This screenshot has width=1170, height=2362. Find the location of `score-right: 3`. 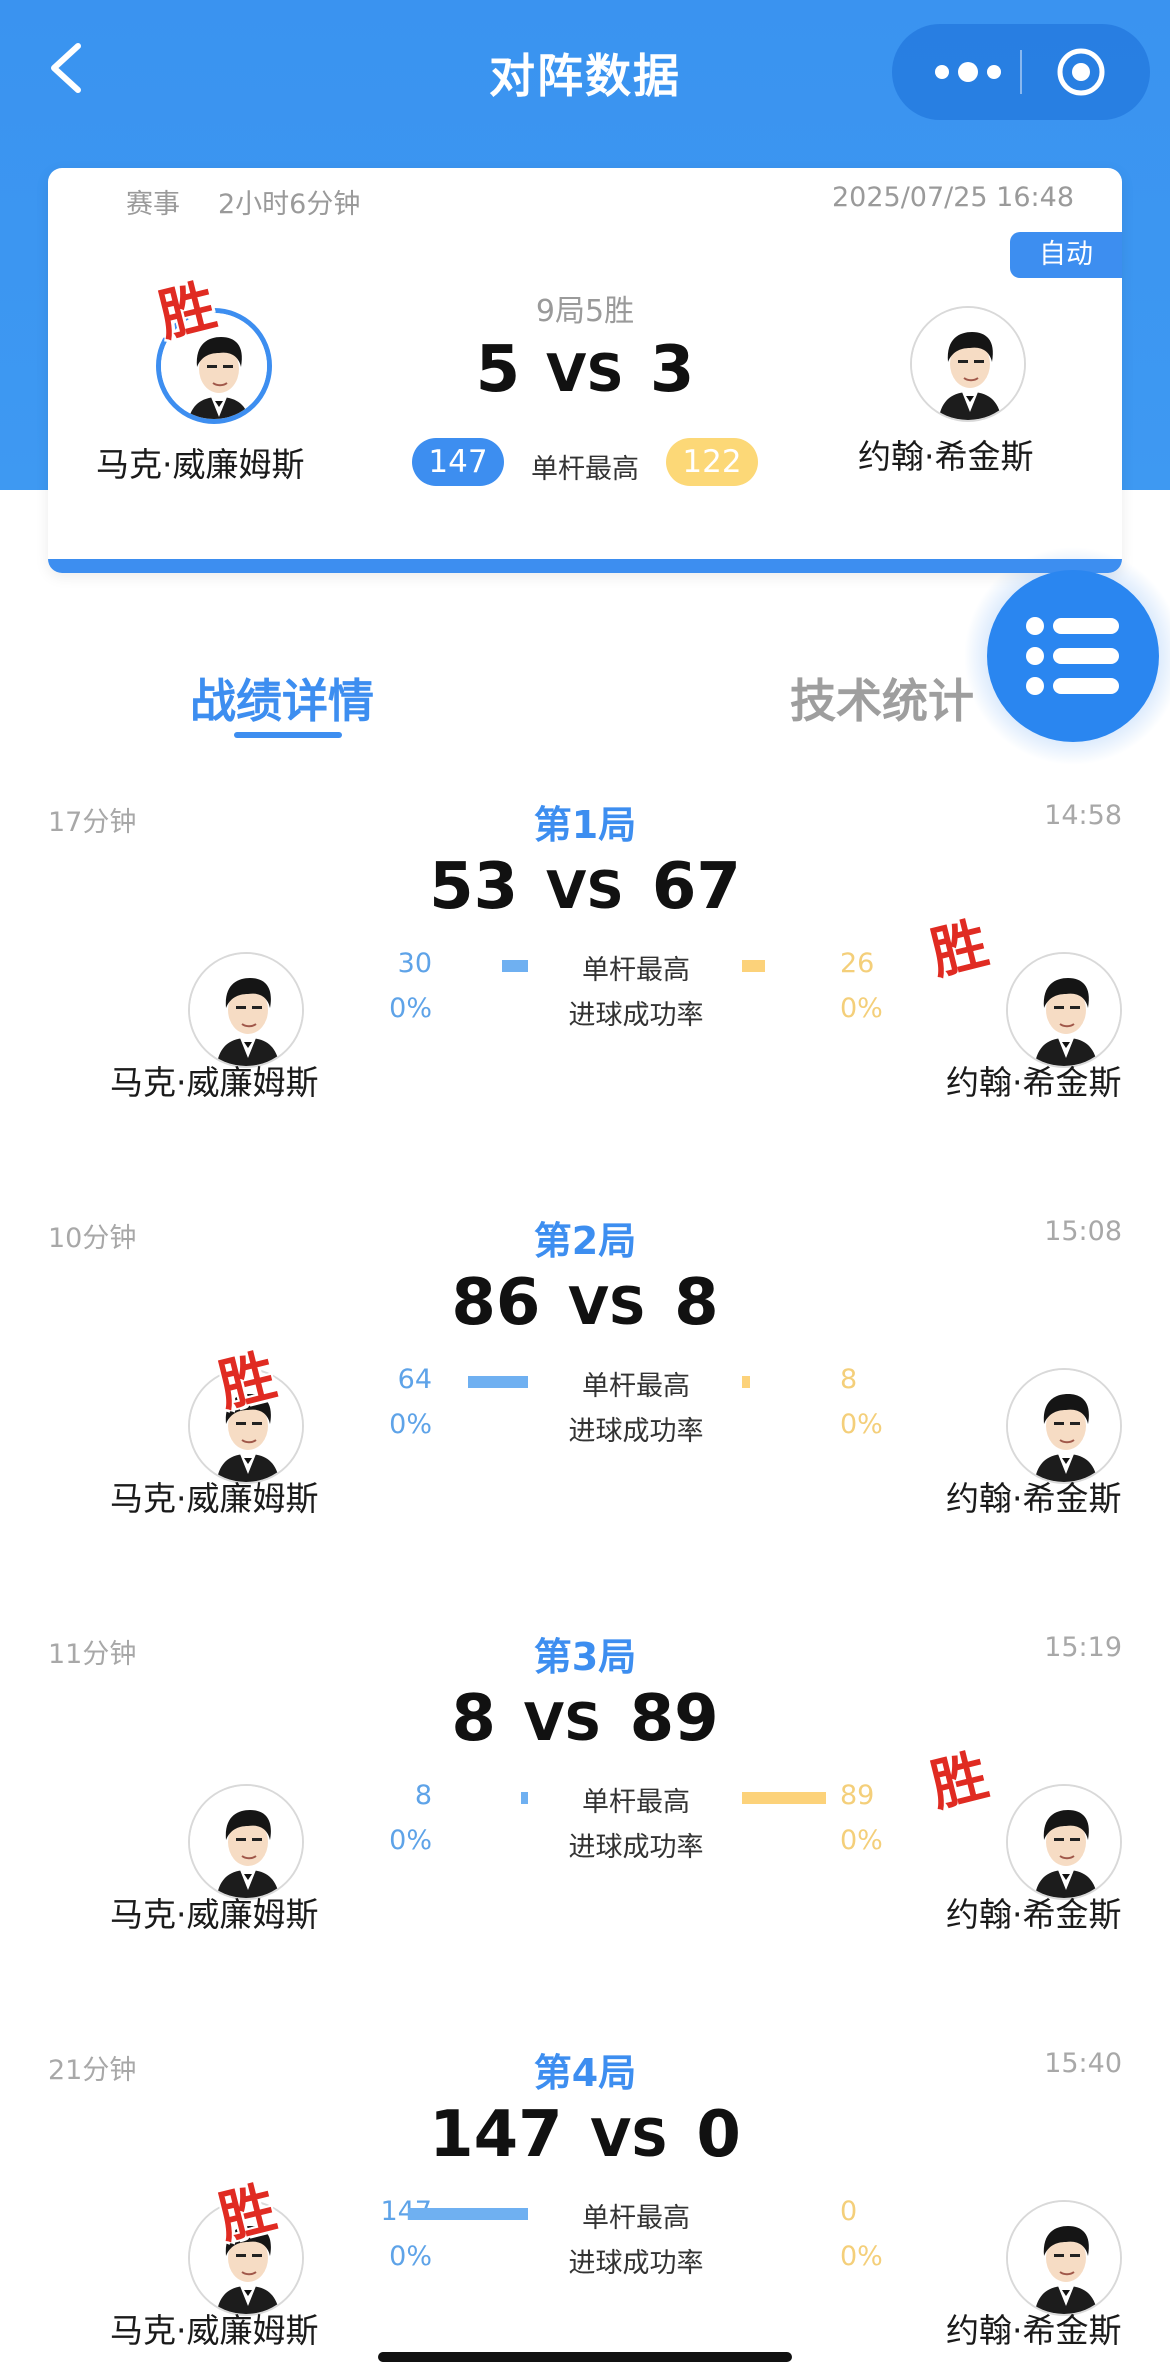

score-right: 3 is located at coordinates (672, 370).